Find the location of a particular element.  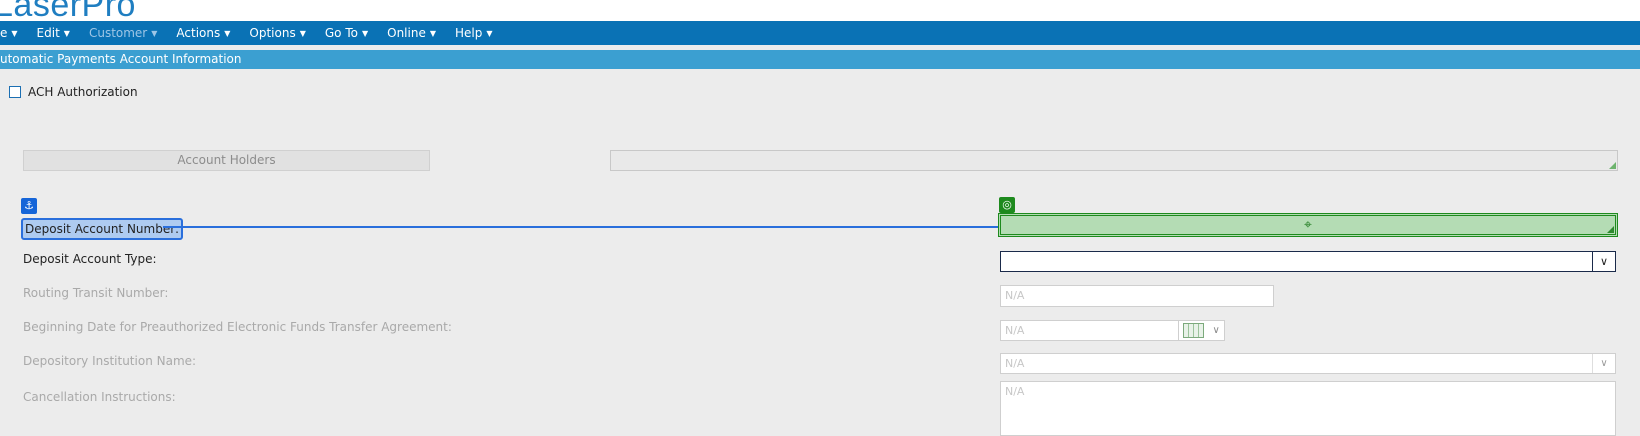

menu-goto-label: Go To is located at coordinates (341, 33).